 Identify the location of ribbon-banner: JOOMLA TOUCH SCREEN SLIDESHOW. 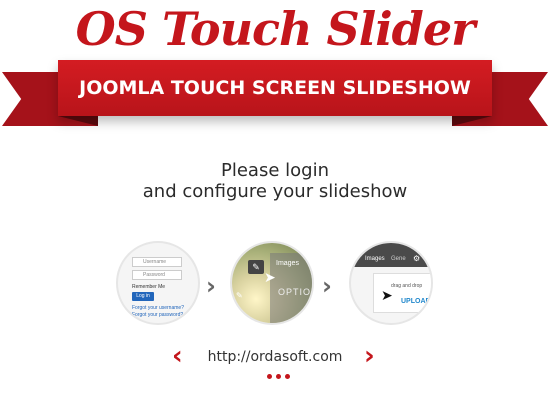
(275, 88).